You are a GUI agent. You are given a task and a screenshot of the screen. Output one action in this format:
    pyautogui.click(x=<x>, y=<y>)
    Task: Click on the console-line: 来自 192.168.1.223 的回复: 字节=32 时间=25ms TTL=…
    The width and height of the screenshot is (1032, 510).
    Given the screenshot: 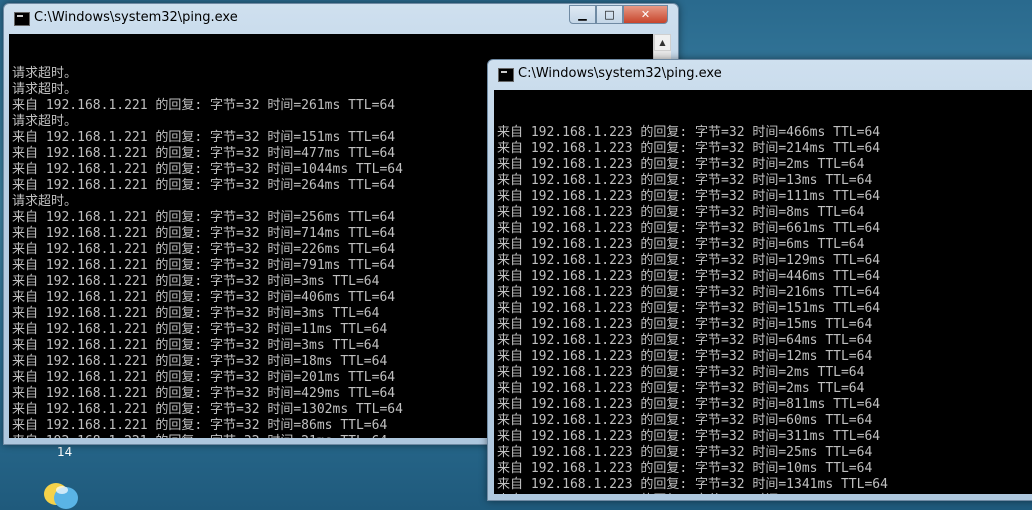 What is the action you would take?
    pyautogui.click(x=685, y=452)
    